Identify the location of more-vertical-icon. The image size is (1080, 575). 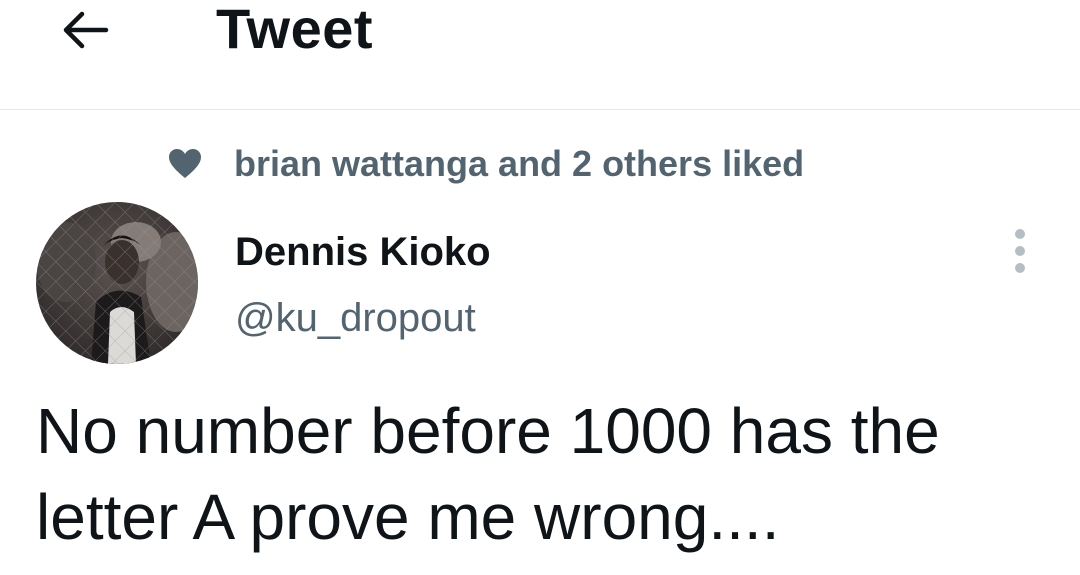
(1020, 234).